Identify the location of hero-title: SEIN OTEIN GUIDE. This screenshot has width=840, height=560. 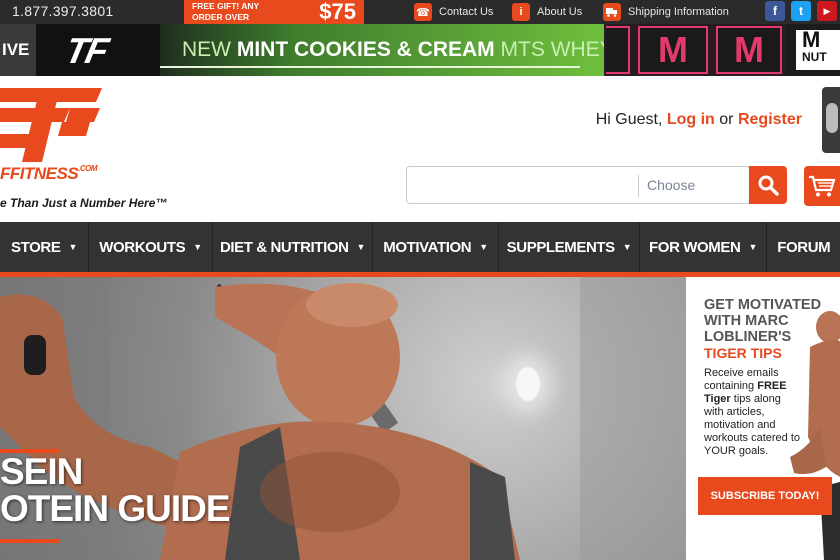
(115, 490).